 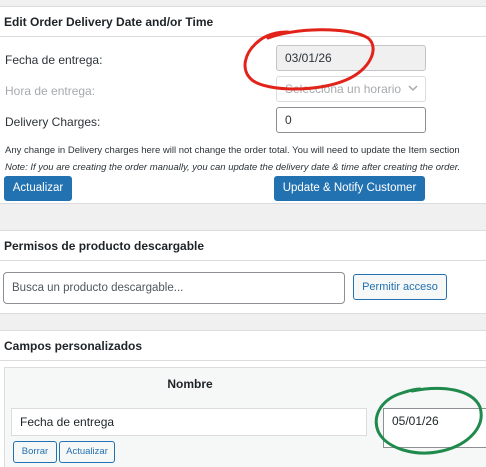 I want to click on delivery-date-value: 03/01/26, so click(x=308, y=58).